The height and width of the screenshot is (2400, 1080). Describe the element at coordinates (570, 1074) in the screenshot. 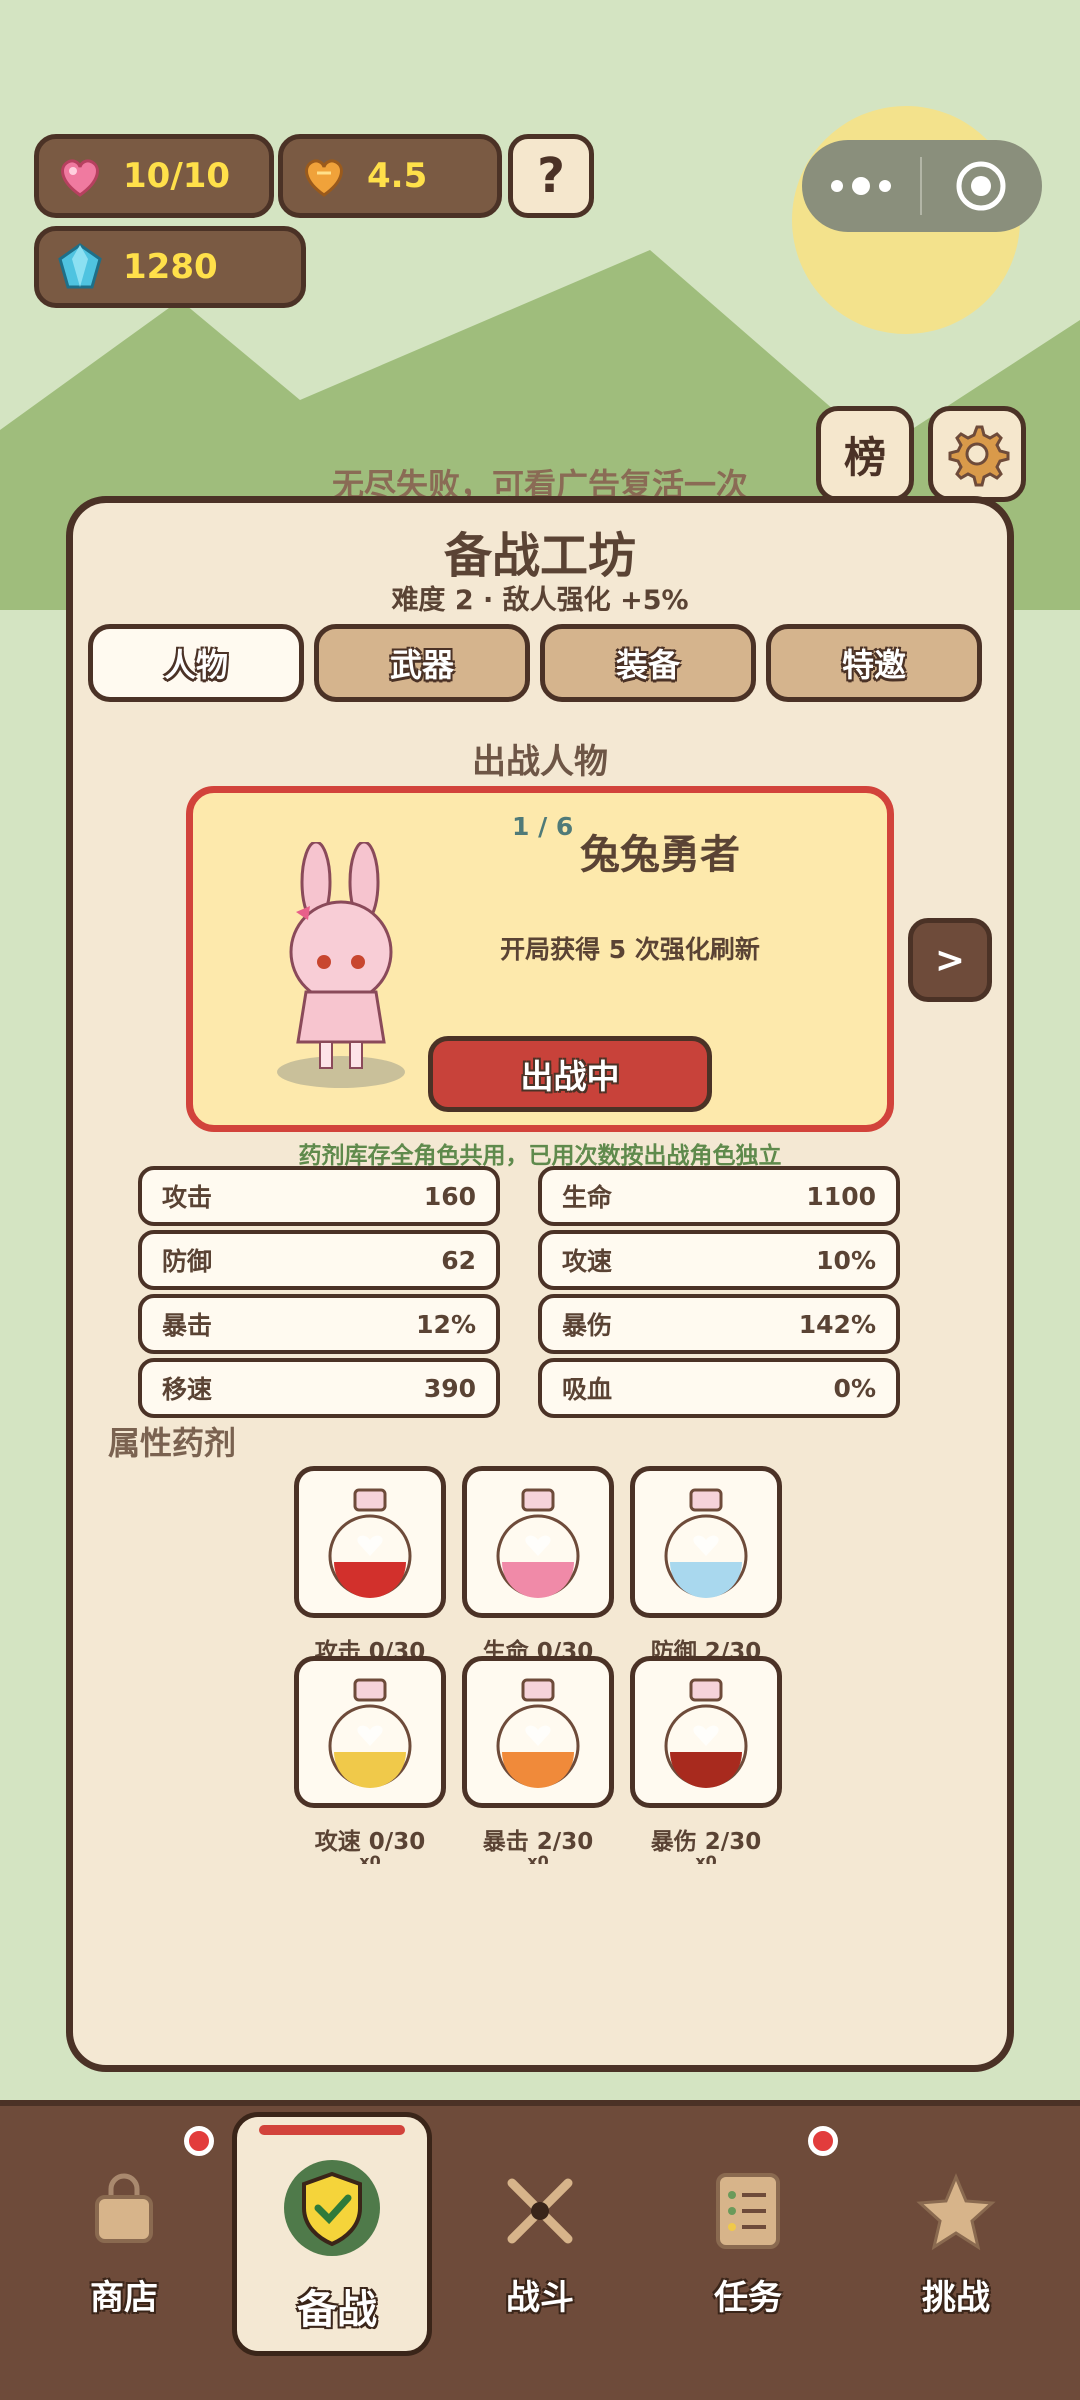

I see `deployed-button: 出战中` at that location.